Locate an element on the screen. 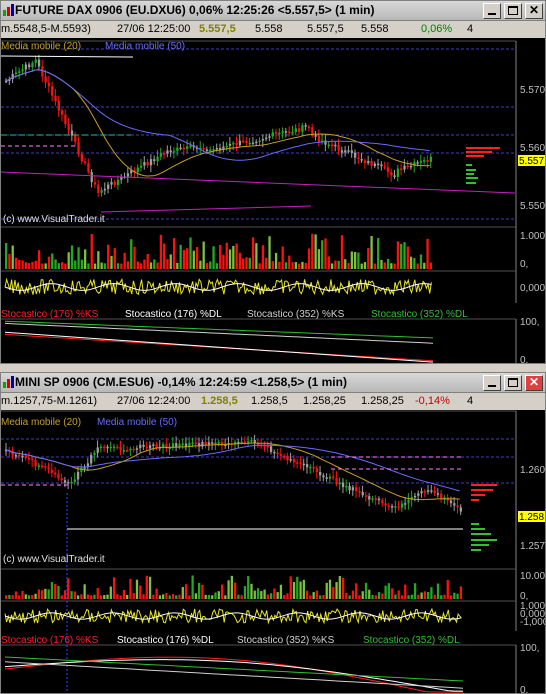 The height and width of the screenshot is (694, 546). dax-stoch-label: Stocastico (352) %KS is located at coordinates (296, 314).